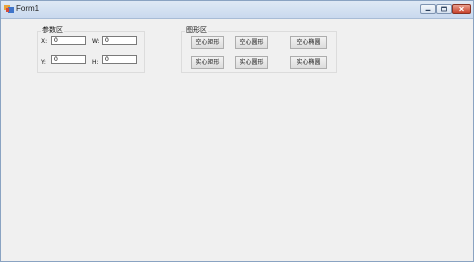  I want to click on title-bar: Form1, so click(237, 10).